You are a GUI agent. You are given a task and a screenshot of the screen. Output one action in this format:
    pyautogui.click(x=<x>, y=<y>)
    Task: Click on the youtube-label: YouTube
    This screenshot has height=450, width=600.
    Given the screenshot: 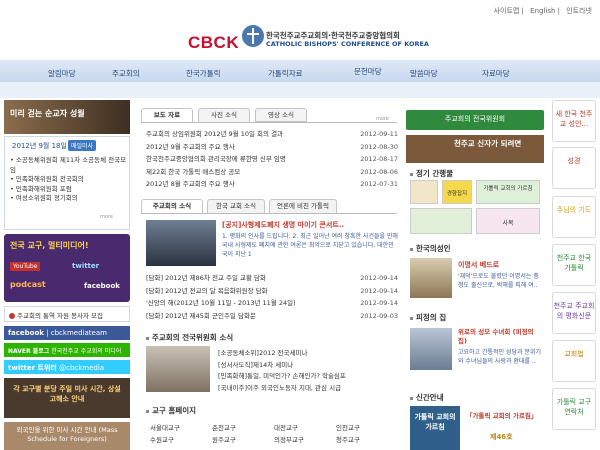 What is the action you would take?
    pyautogui.click(x=25, y=266)
    